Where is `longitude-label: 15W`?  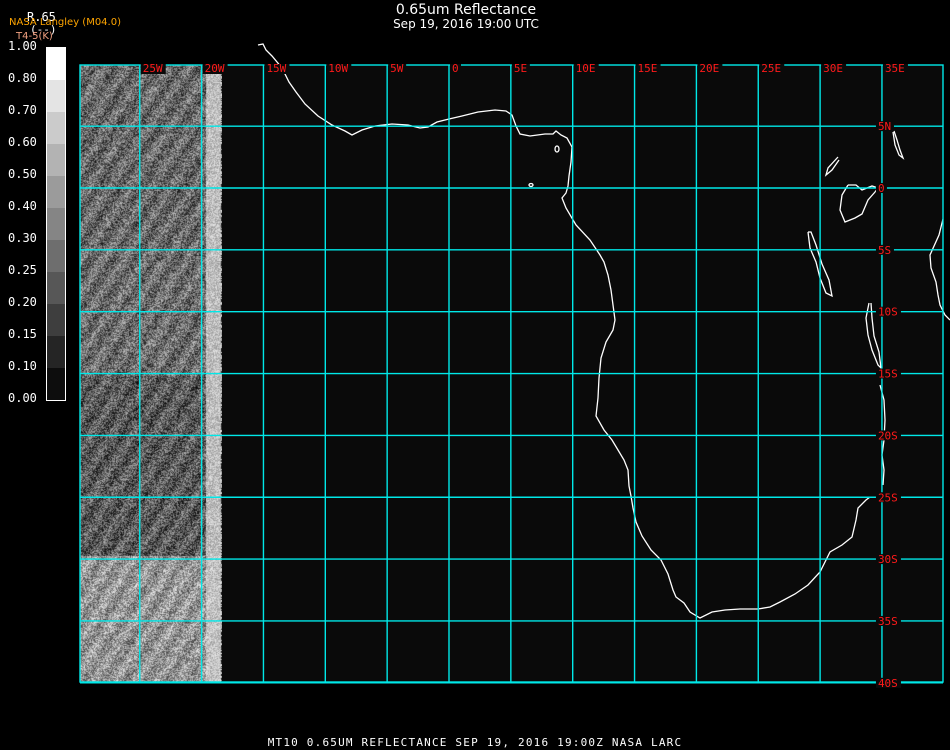
longitude-label: 15W is located at coordinates (276, 68).